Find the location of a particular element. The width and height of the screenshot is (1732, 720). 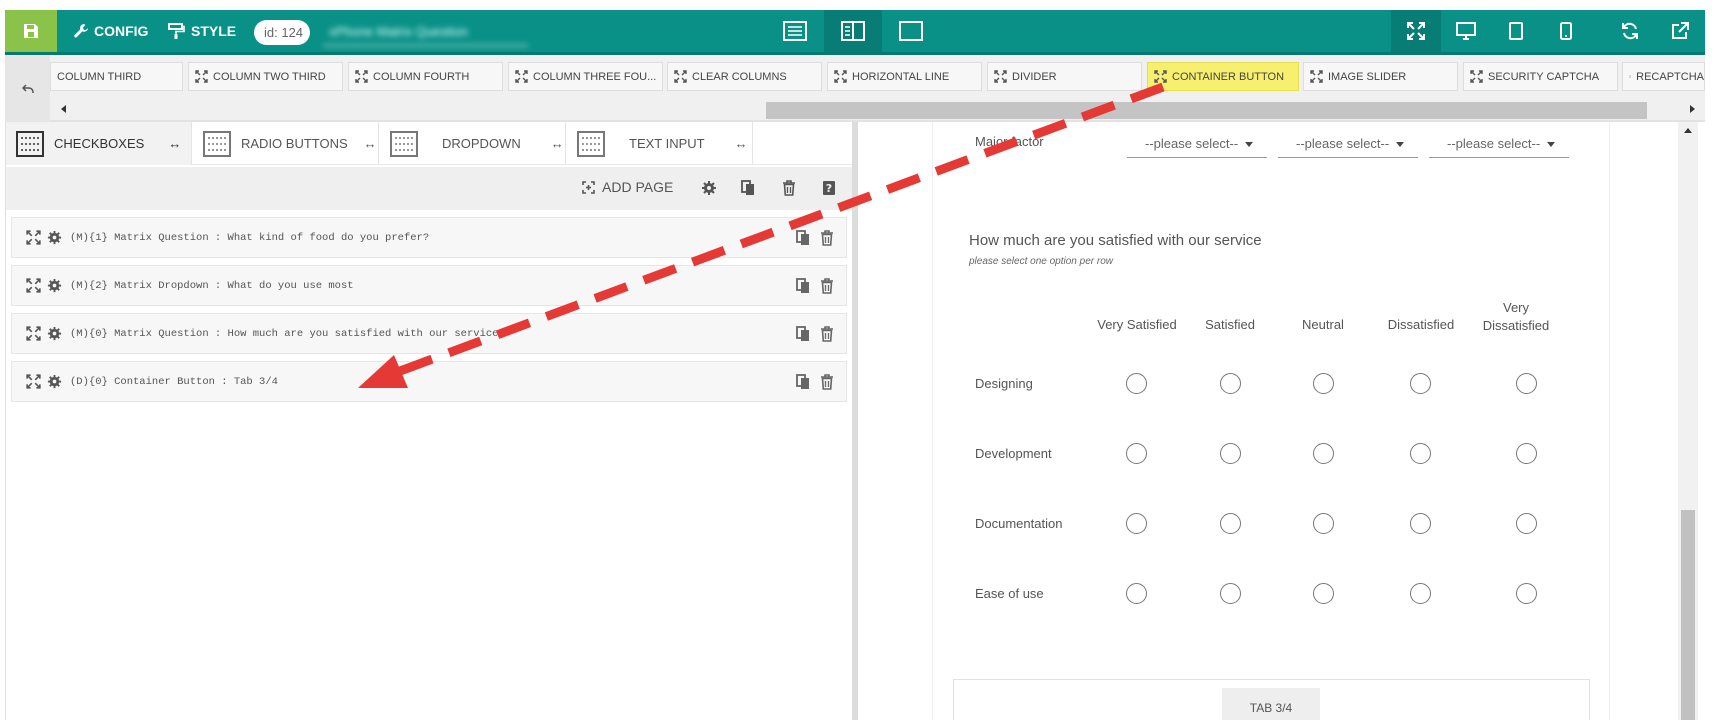

desktop-view-button is located at coordinates (1466, 31).